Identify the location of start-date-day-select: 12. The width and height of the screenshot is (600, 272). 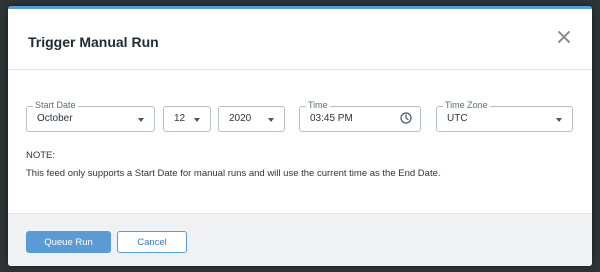
(187, 119).